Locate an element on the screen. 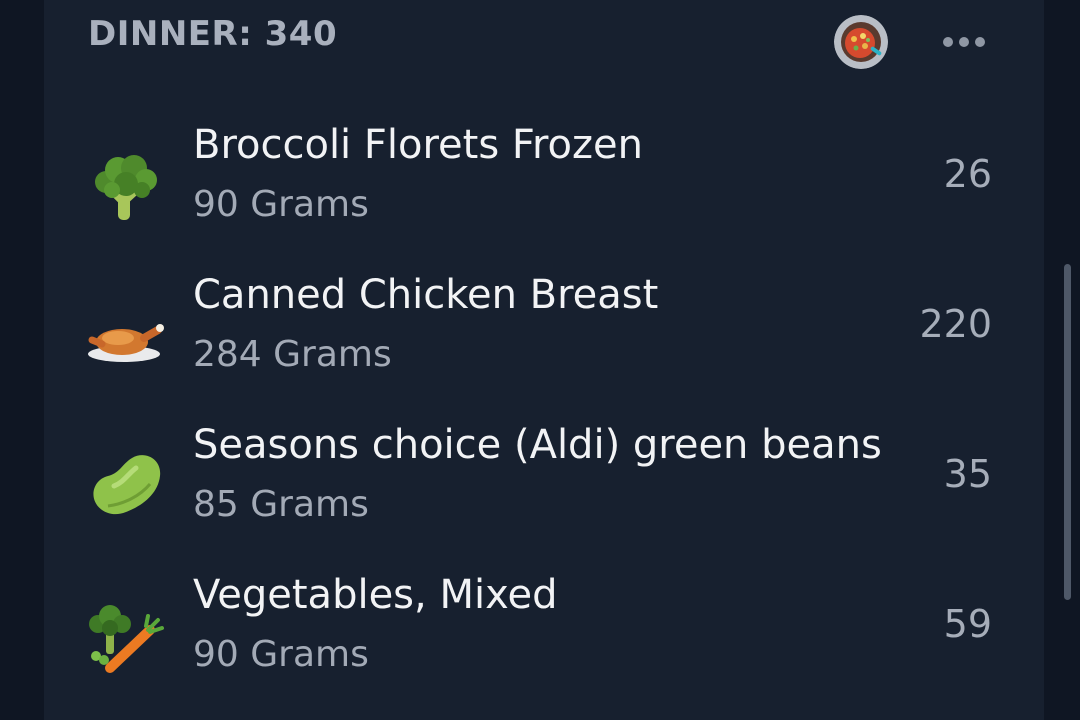 Image resolution: width=1080 pixels, height=720 pixels. food-name: Canned Chicken Breast is located at coordinates (426, 295).